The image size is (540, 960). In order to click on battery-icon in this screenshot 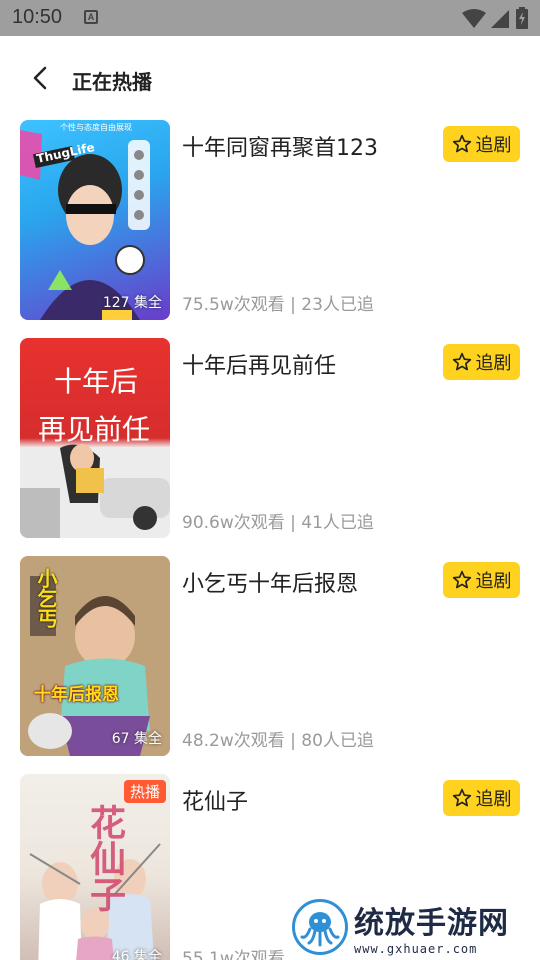, I will do `click(522, 20)`.